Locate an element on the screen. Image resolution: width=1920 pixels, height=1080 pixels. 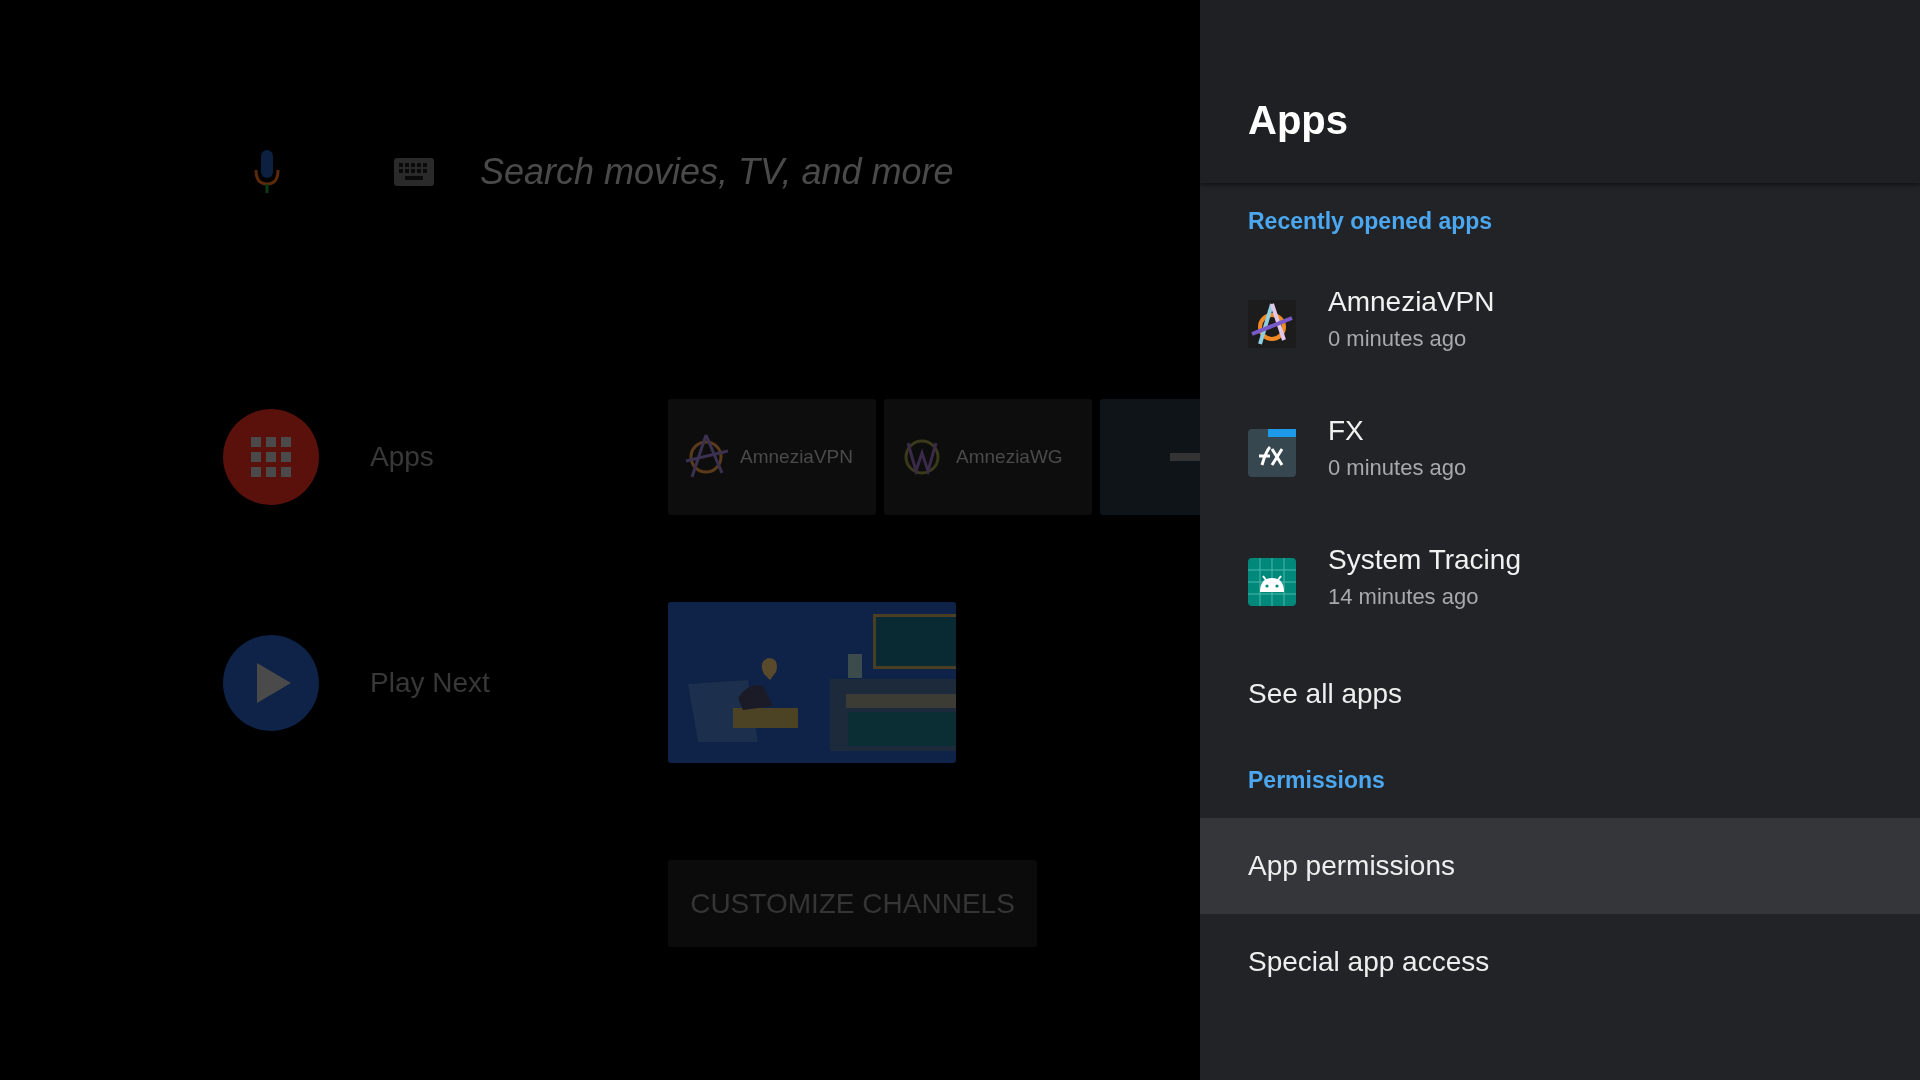
menu-item: See all apps is located at coordinates (1560, 694).